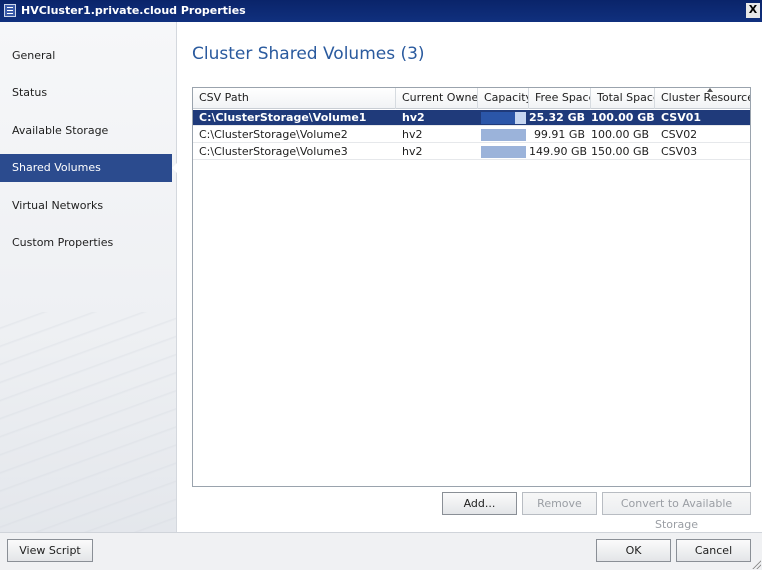 This screenshot has width=762, height=570. I want to click on resize-grip-icon, so click(756, 564).